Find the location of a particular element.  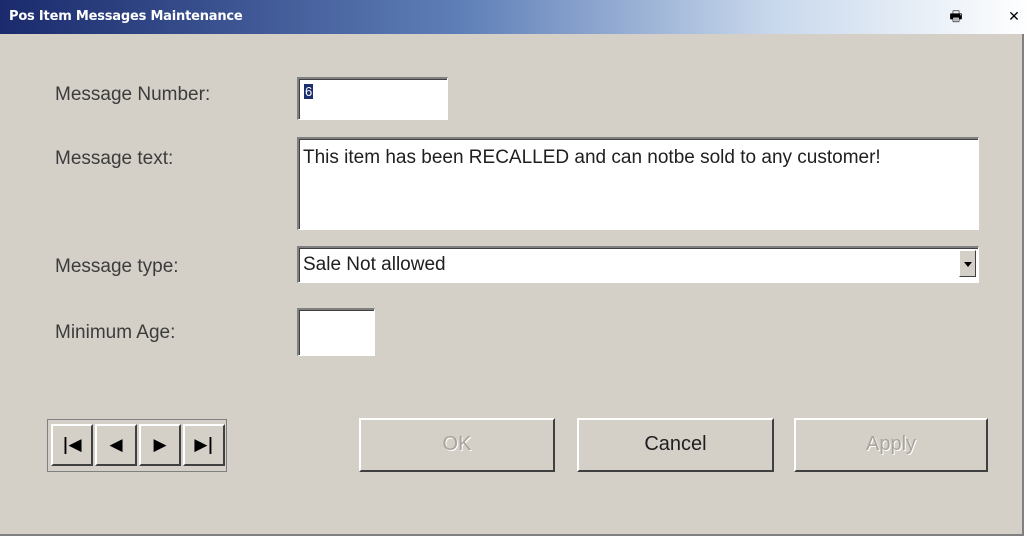

cancel-button: Cancel is located at coordinates (675, 445).